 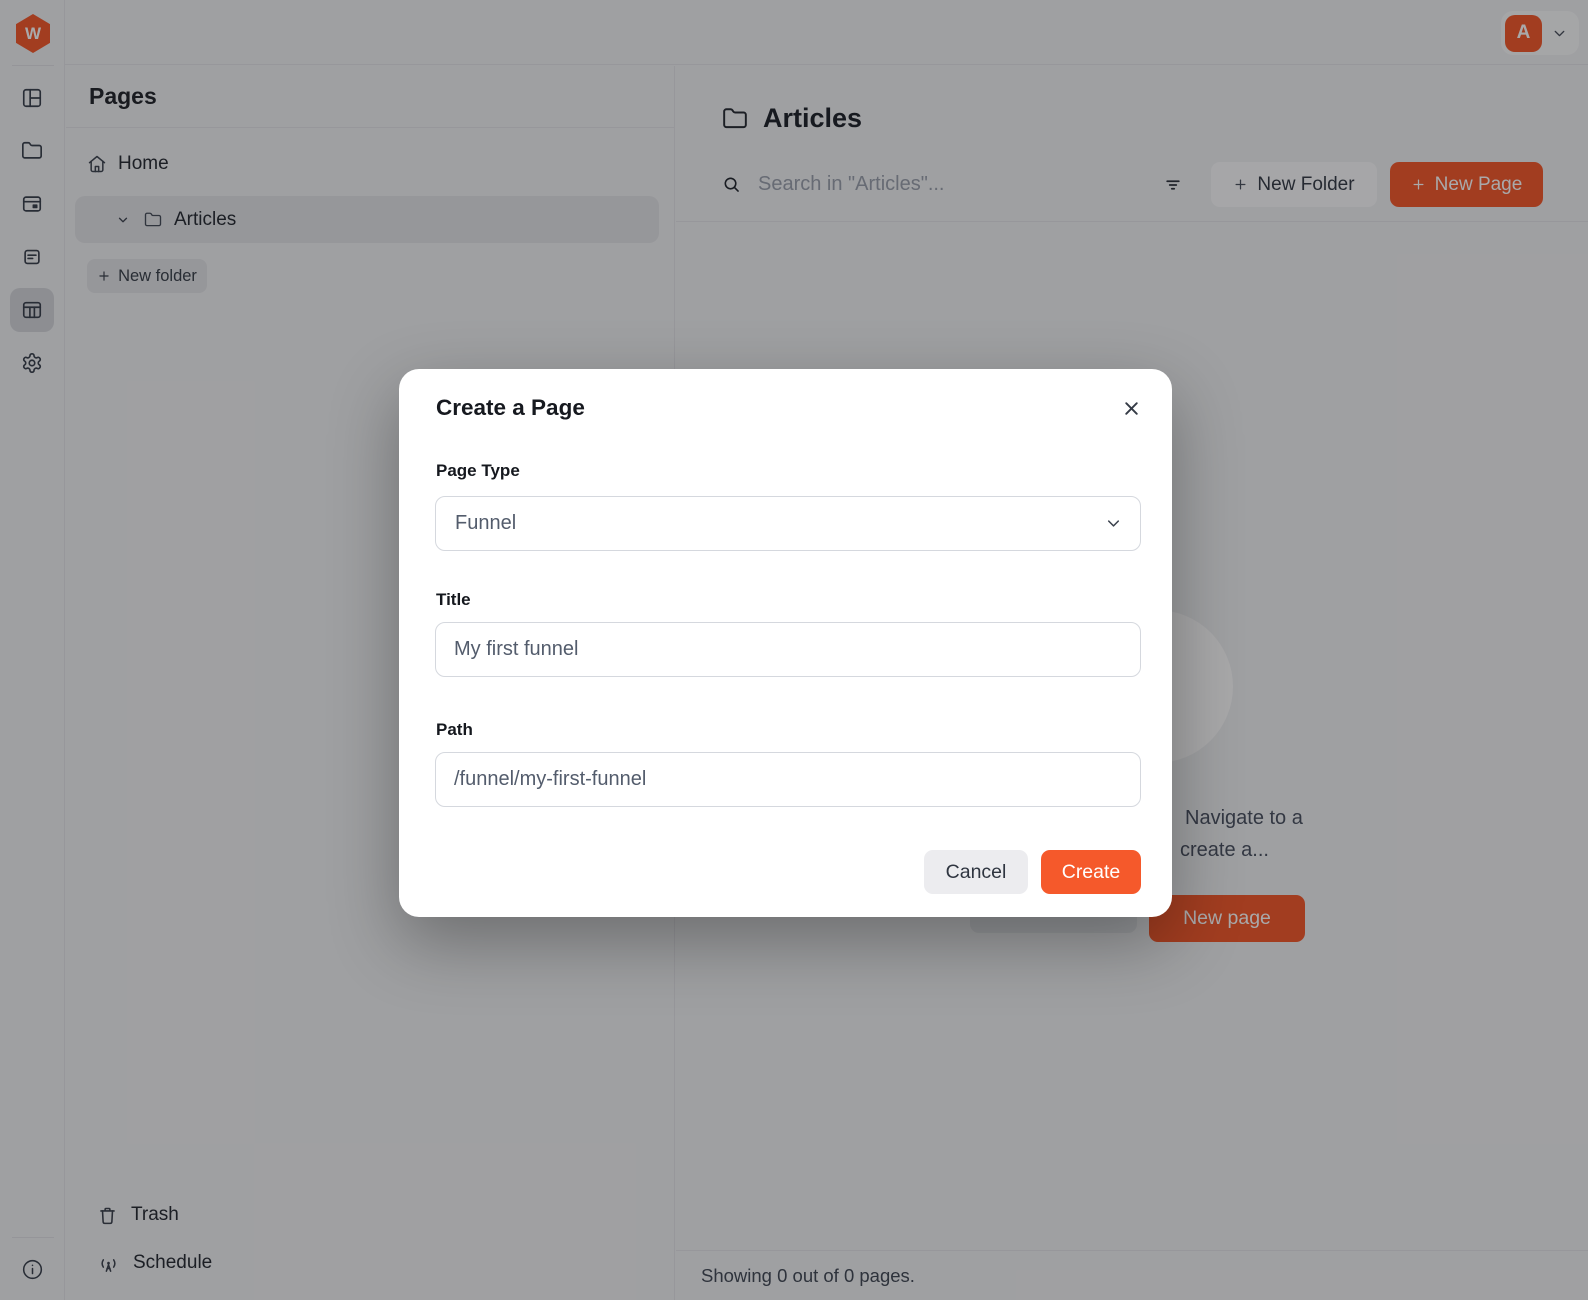 What do you see at coordinates (453, 599) in the screenshot?
I see `title-label: Title` at bounding box center [453, 599].